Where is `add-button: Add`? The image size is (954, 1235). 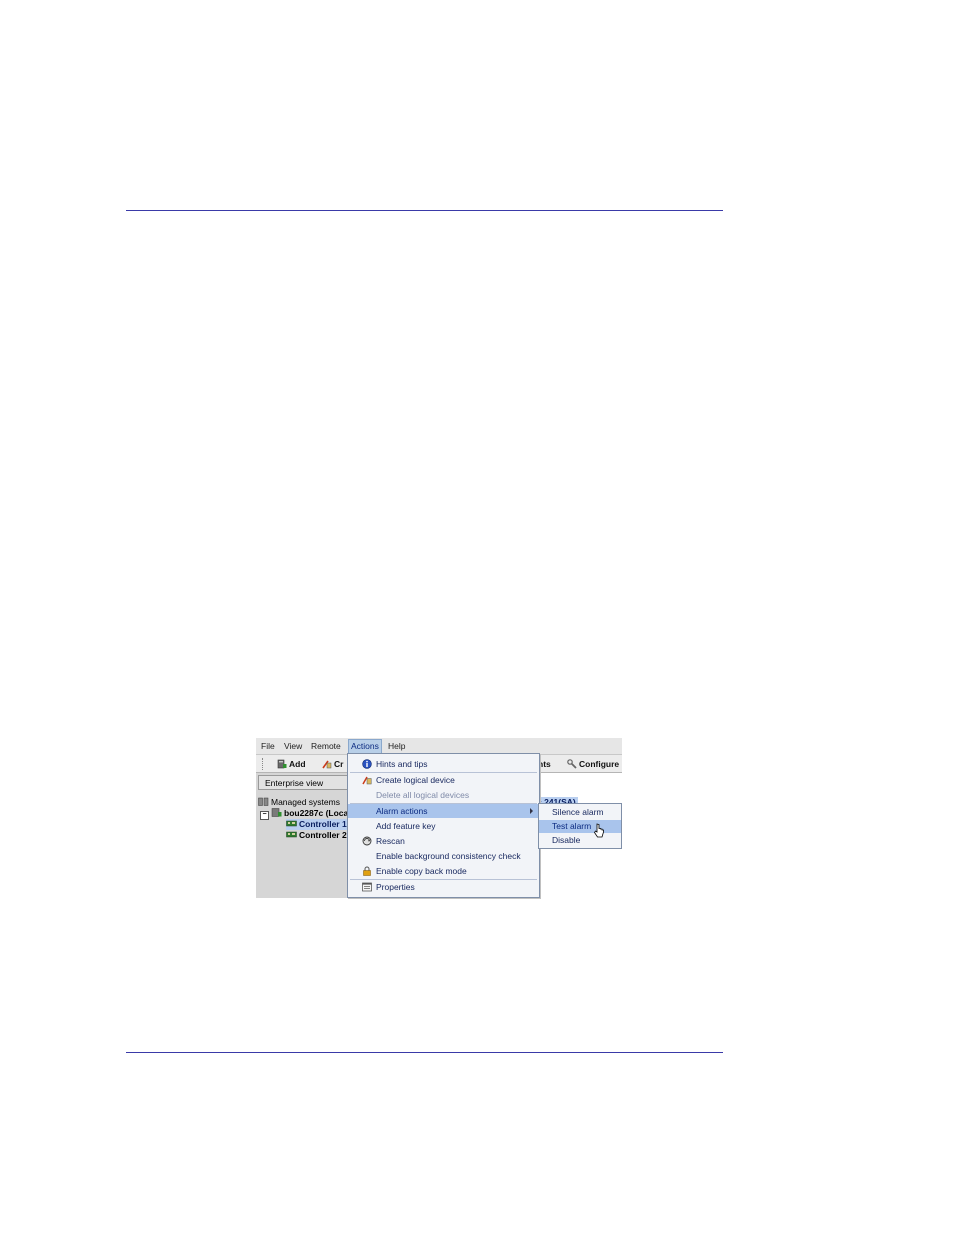 add-button: Add is located at coordinates (291, 764).